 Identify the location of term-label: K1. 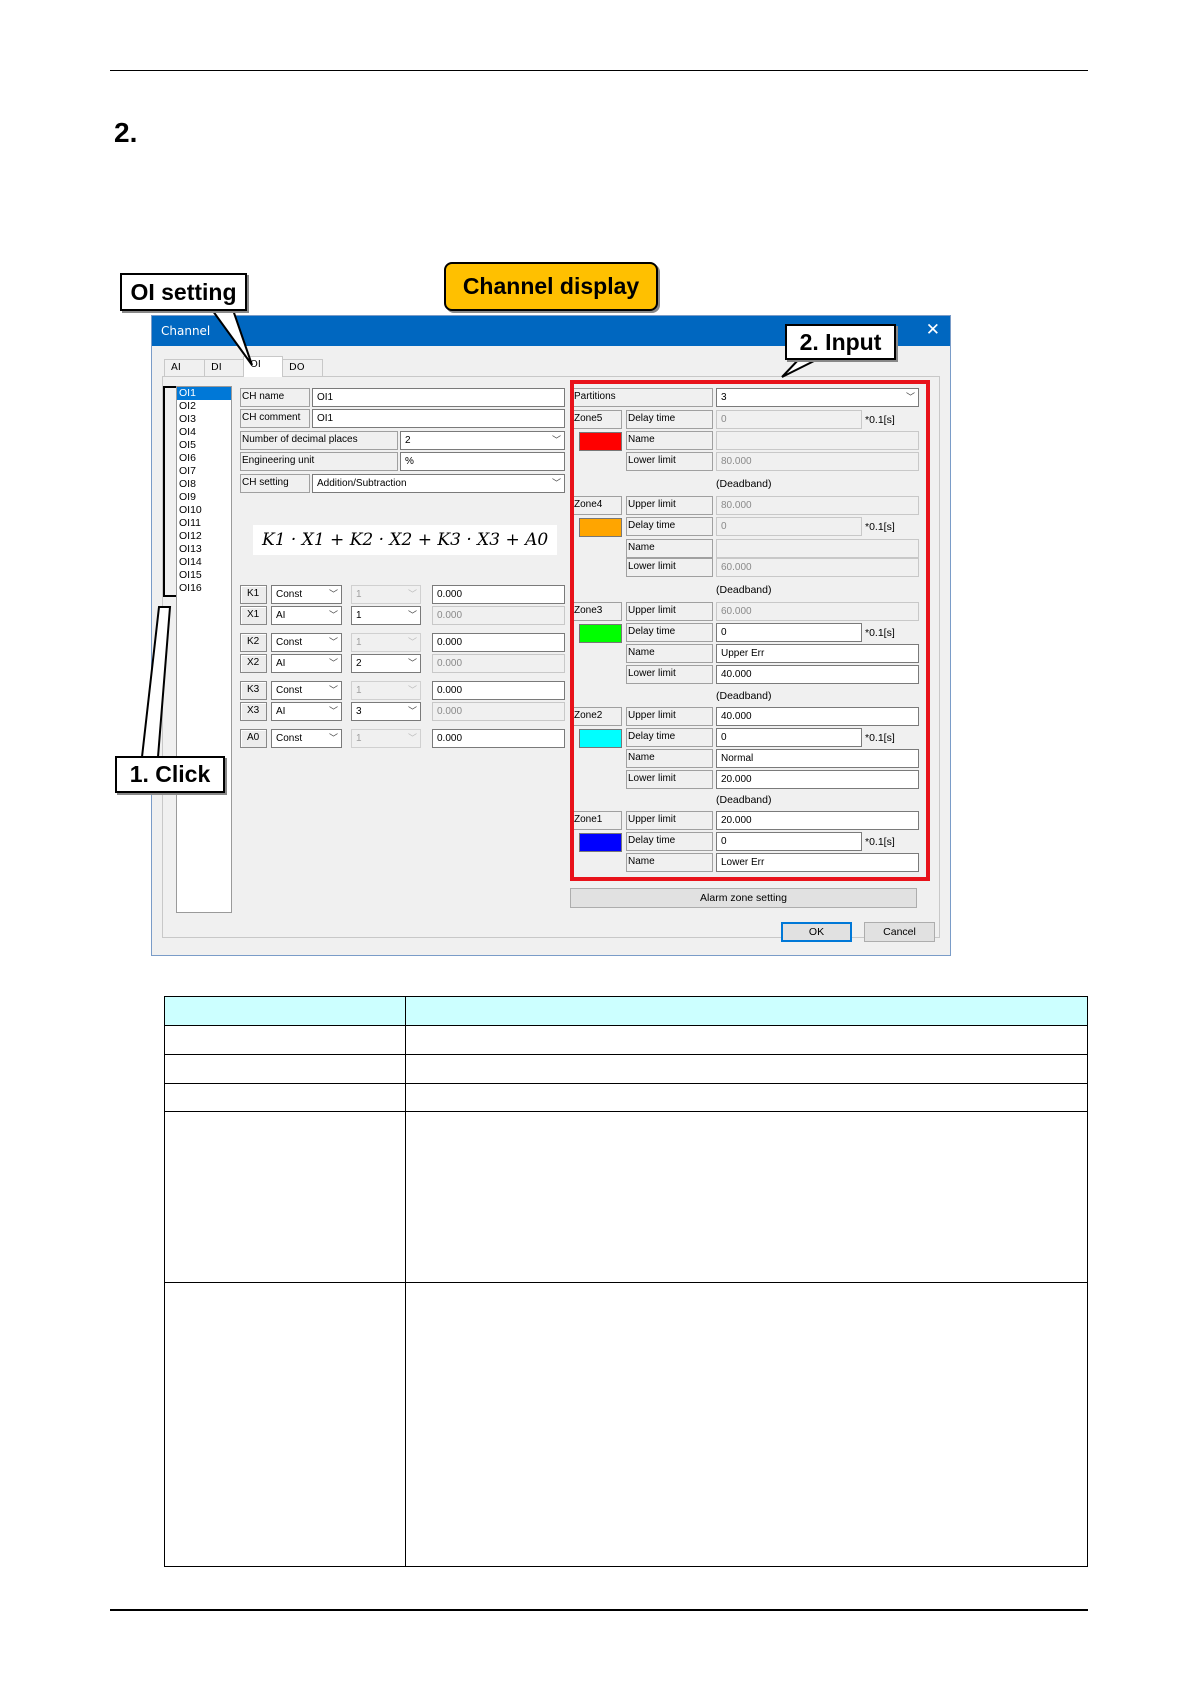
(253, 594).